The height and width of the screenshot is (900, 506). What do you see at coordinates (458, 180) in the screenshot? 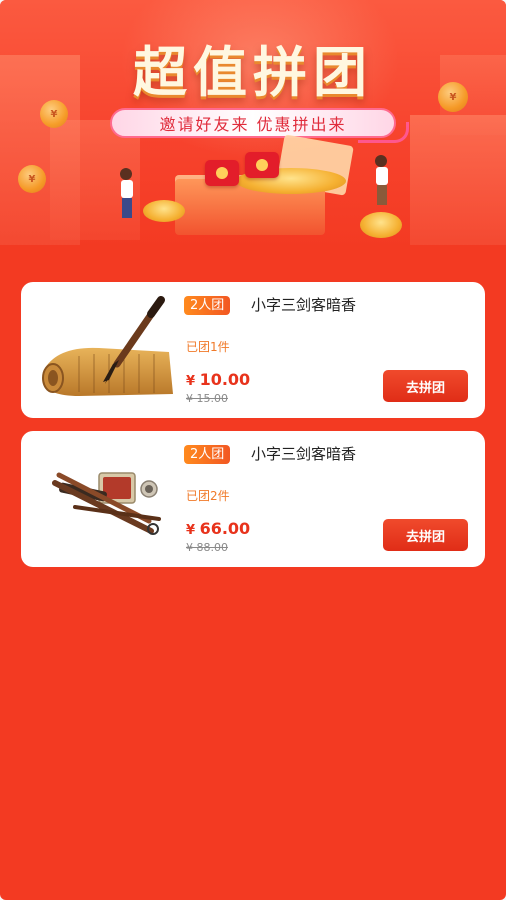
I see `building-decoration` at bounding box center [458, 180].